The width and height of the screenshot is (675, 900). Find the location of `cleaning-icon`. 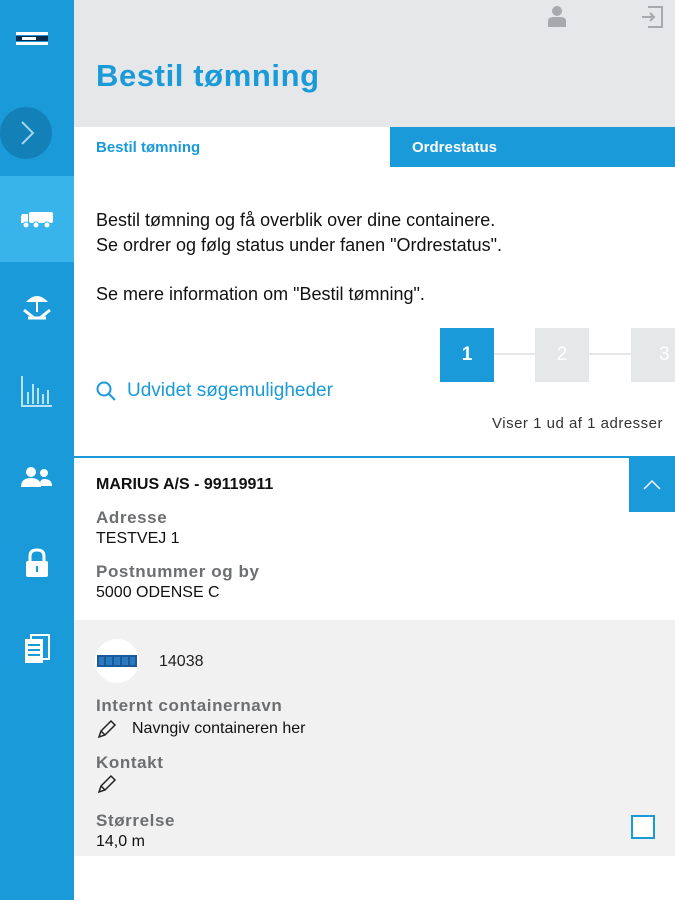

cleaning-icon is located at coordinates (37, 308).